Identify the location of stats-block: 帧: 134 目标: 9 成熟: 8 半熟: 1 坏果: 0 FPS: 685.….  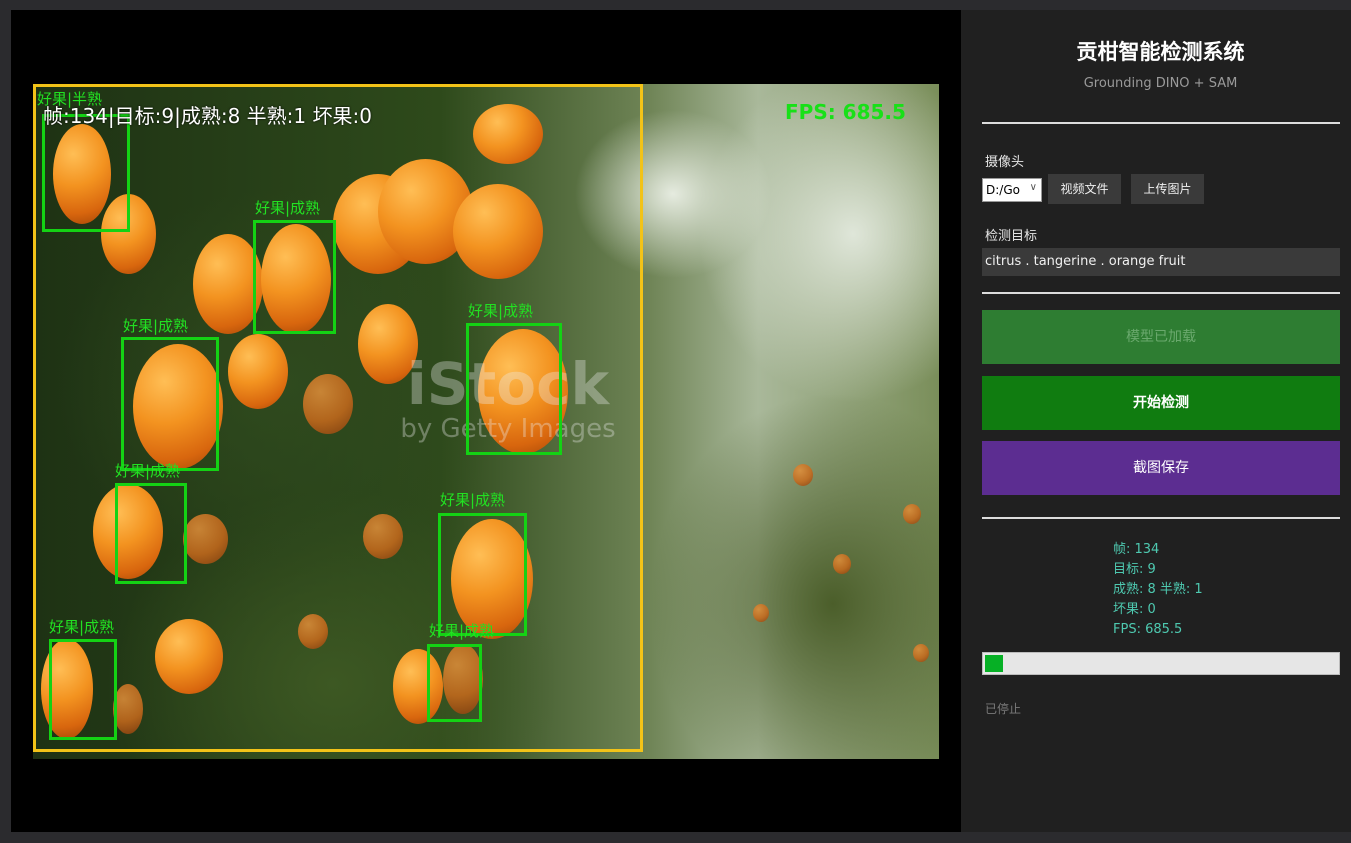
(1158, 590).